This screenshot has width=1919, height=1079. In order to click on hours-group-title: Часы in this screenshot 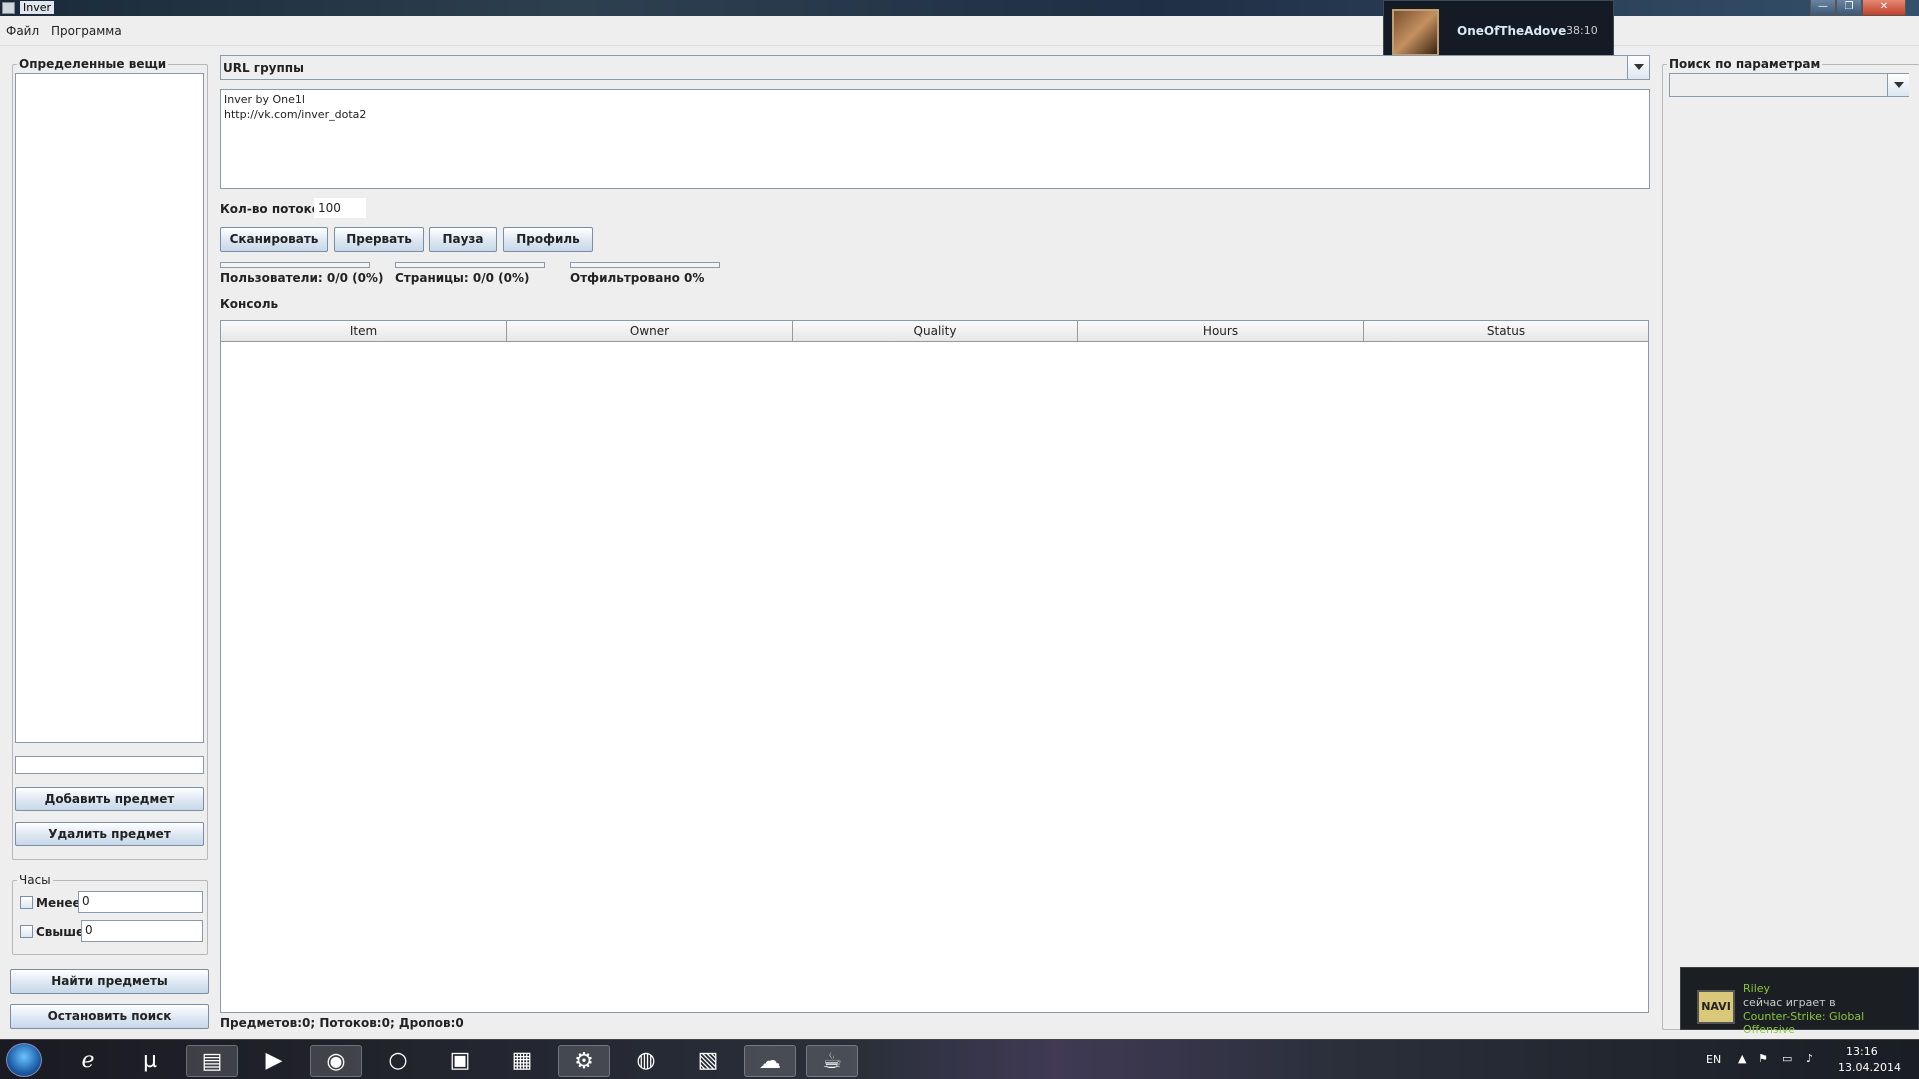, I will do `click(35, 880)`.